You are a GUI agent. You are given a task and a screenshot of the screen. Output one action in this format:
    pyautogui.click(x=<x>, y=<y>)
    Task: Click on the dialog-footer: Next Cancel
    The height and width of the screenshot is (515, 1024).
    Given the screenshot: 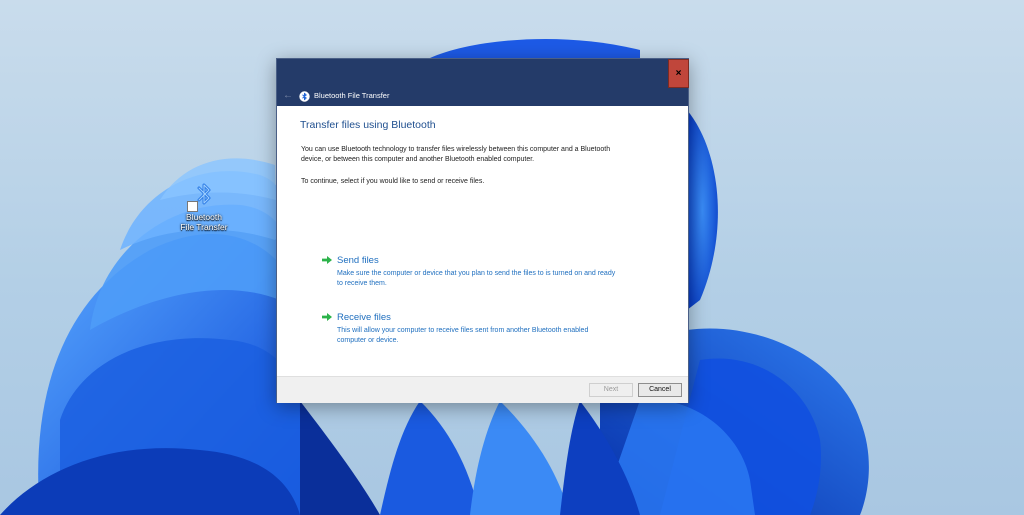 What is the action you would take?
    pyautogui.click(x=482, y=389)
    